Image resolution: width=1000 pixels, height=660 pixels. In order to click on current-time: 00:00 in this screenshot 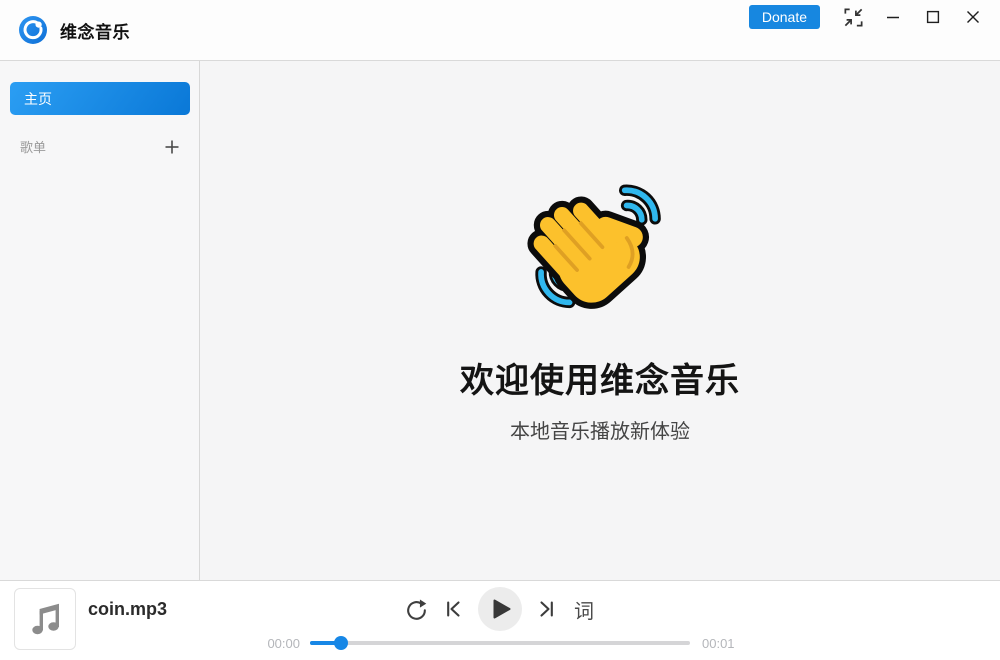, I will do `click(283, 643)`.